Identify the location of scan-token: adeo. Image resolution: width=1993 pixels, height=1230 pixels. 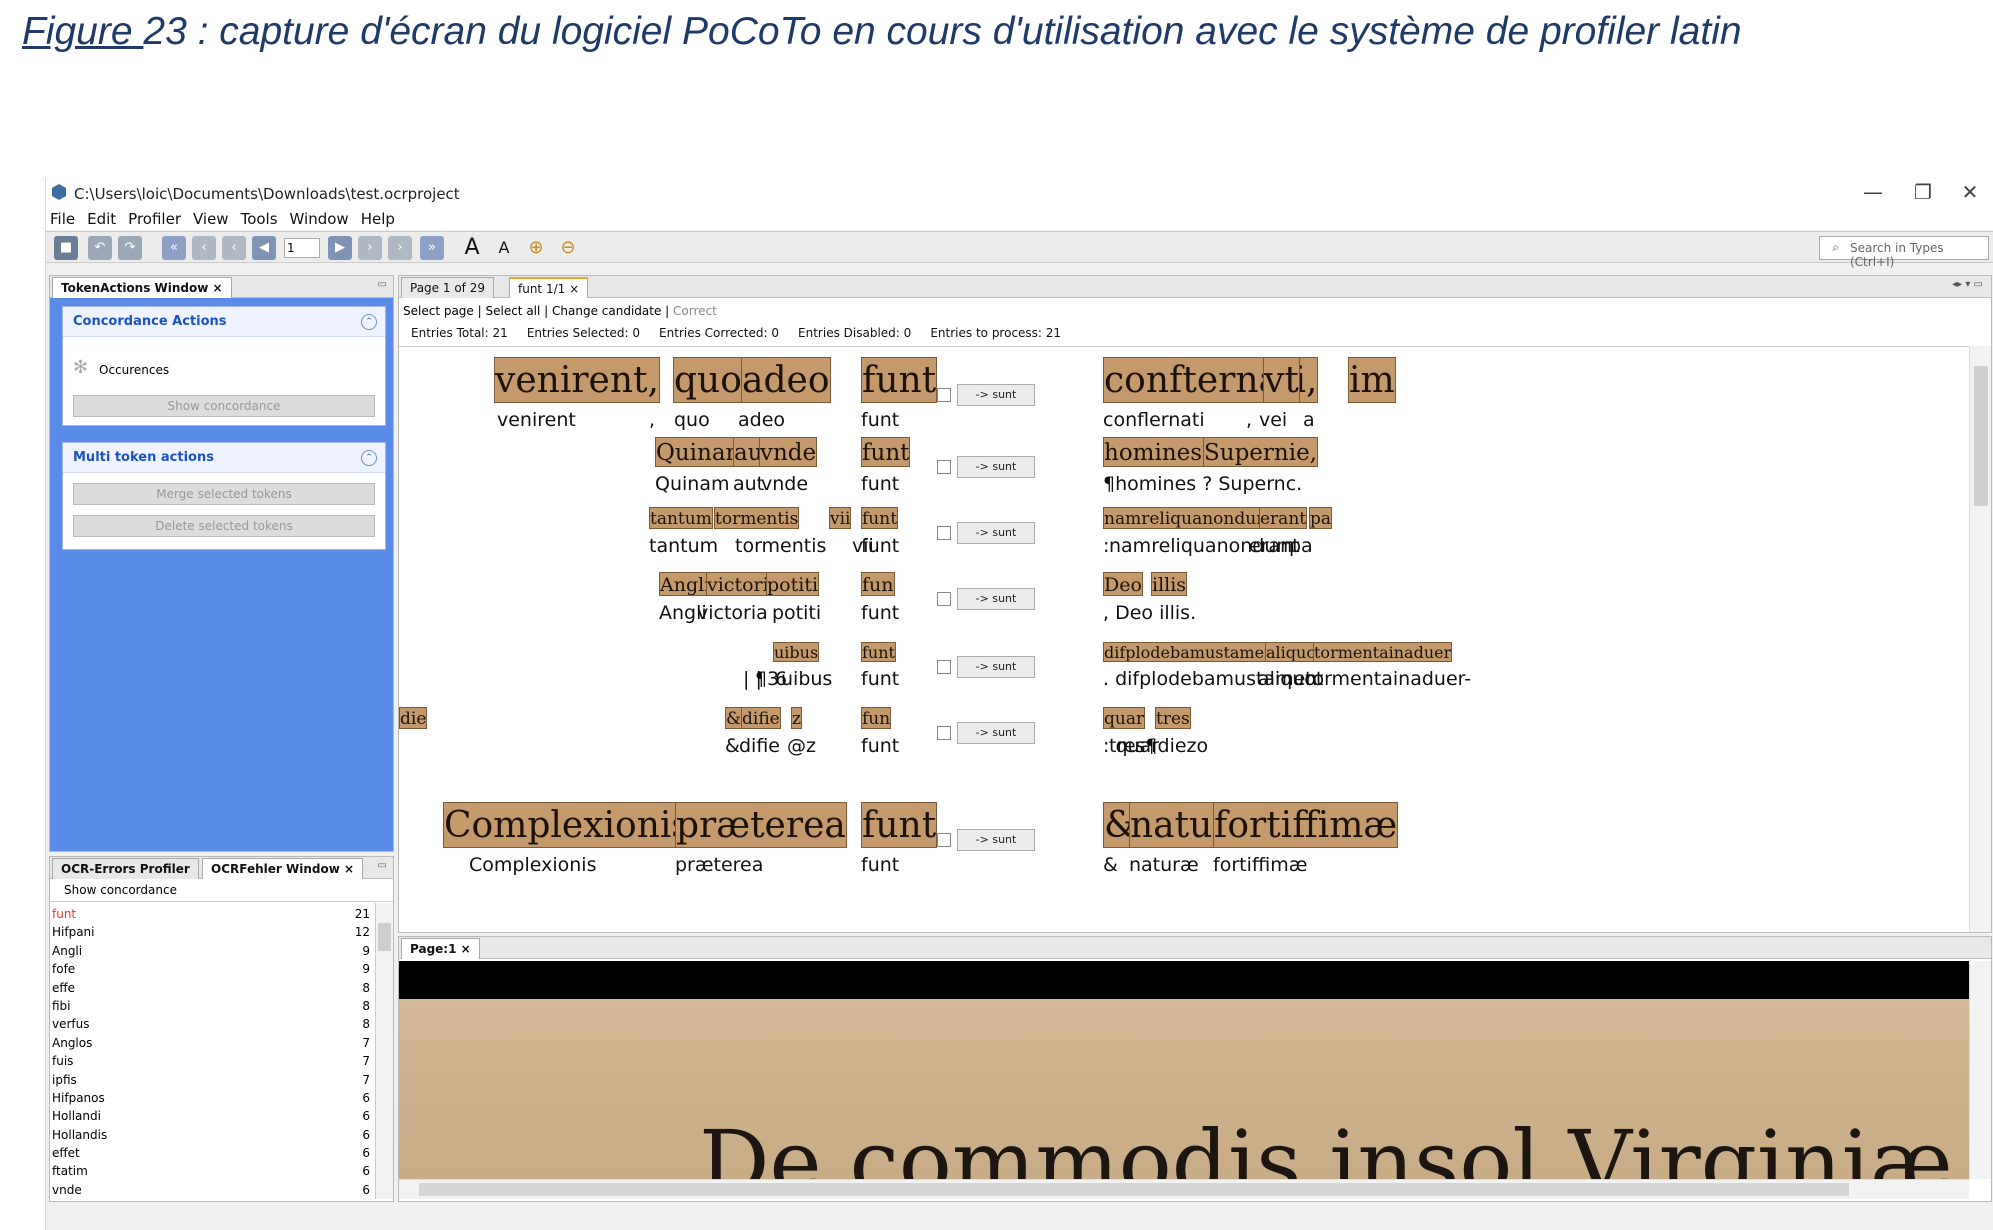
(786, 380).